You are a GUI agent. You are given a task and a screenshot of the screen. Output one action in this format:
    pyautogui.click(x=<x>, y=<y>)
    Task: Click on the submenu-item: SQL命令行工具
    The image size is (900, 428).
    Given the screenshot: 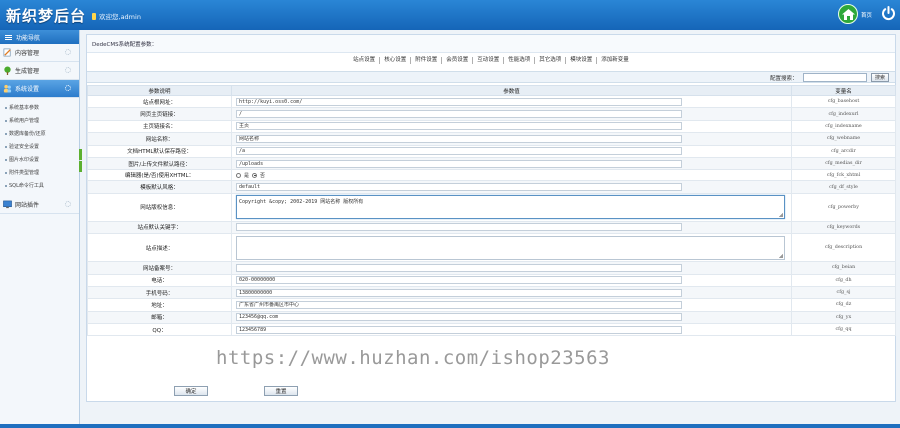 What is the action you would take?
    pyautogui.click(x=39, y=185)
    